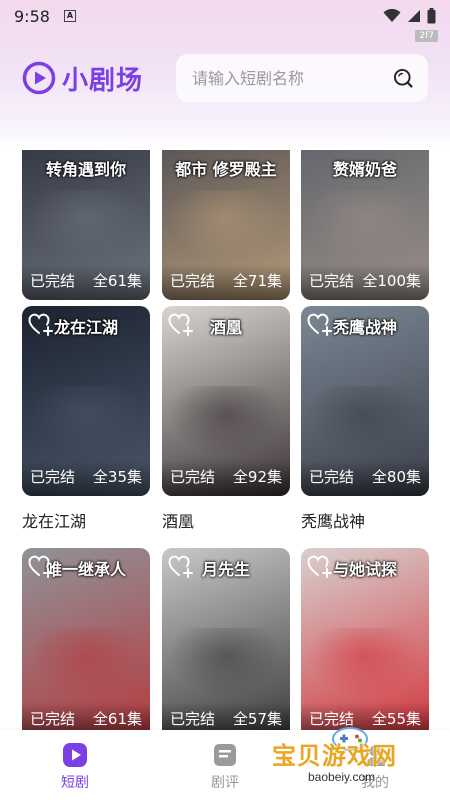 This screenshot has width=450, height=800. I want to click on drama-poster: 秃鹰战神 已完结 全80集, so click(365, 401).